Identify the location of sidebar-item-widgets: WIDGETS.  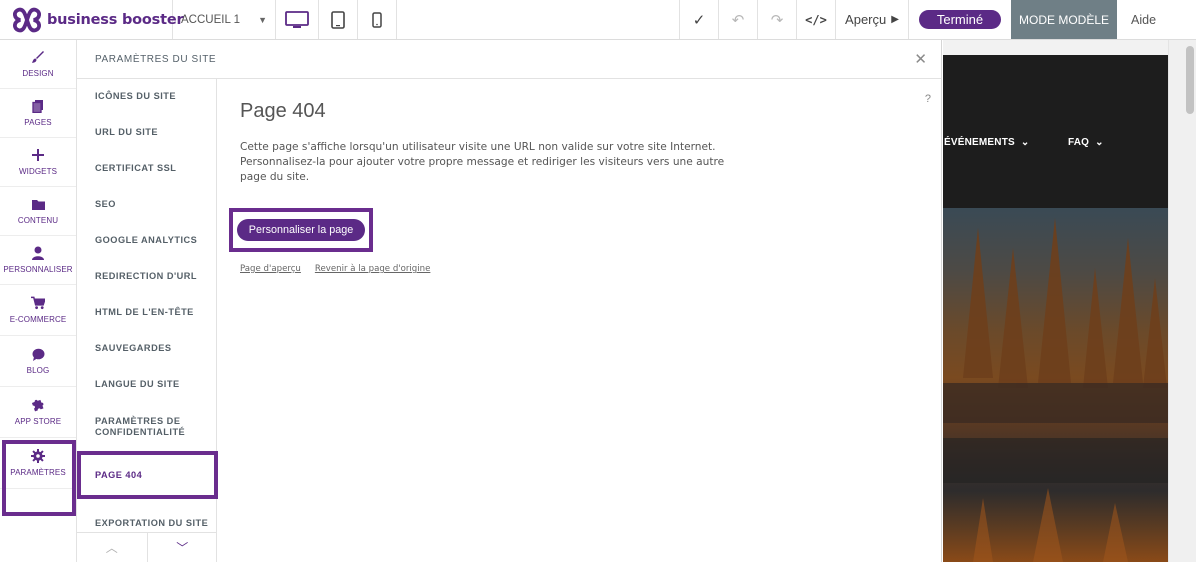
(38, 162).